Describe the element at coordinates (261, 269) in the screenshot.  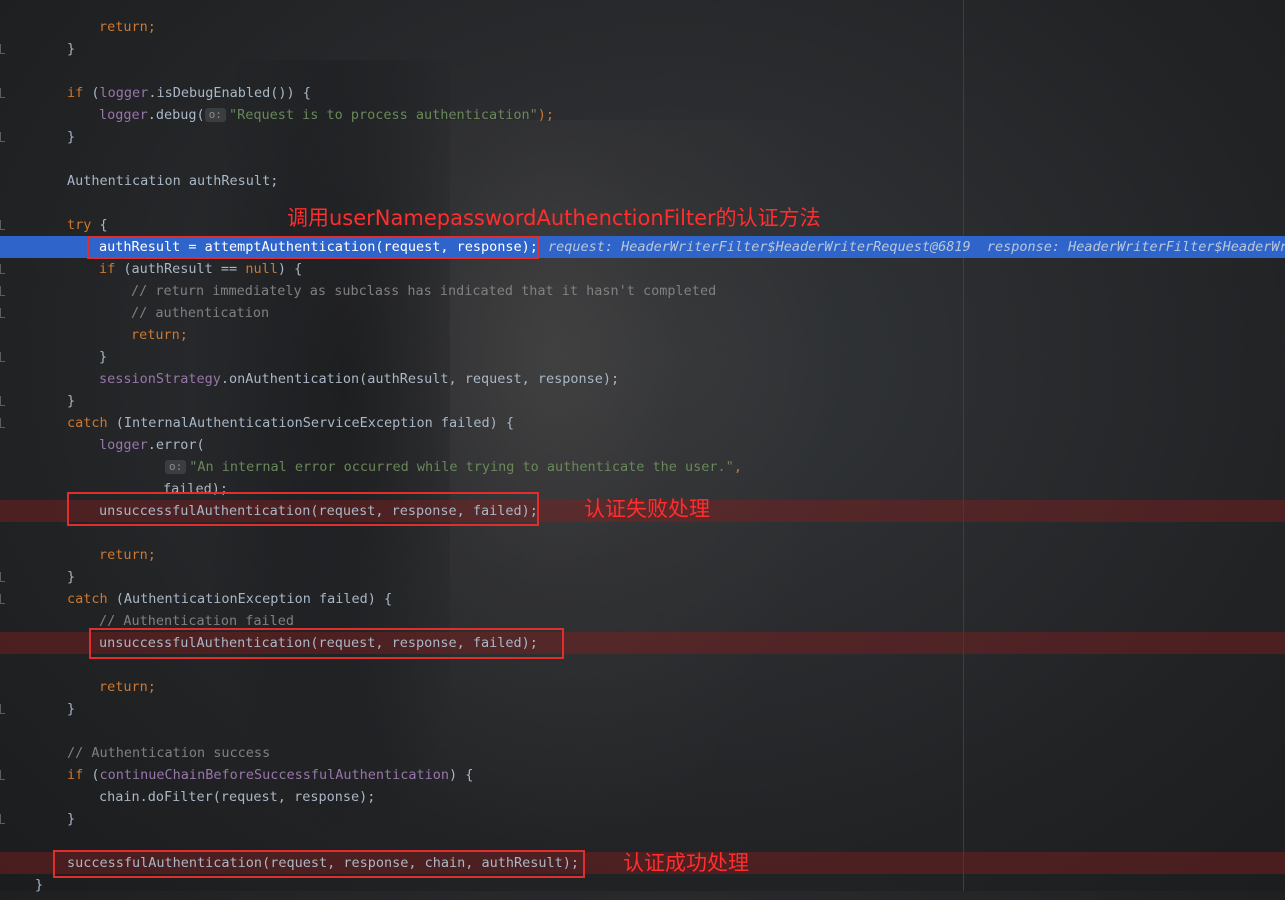
I see `keyword: null` at that location.